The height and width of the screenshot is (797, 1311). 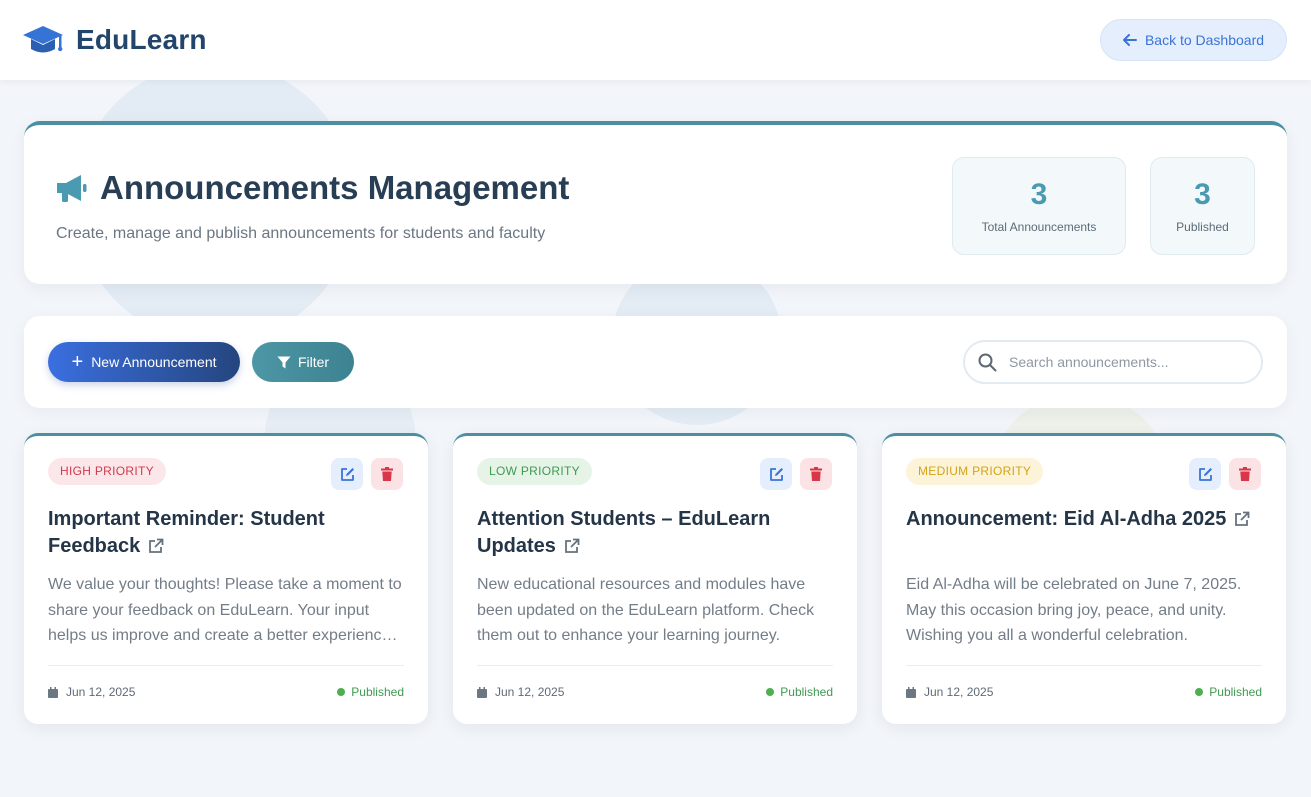 I want to click on card-title: Attention Students – EduLearn Updates, so click(x=657, y=533).